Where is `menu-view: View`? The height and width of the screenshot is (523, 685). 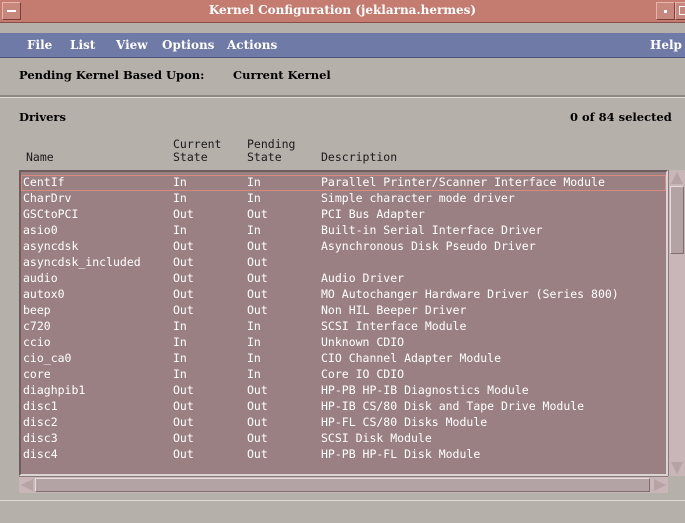
menu-view: View is located at coordinates (132, 45).